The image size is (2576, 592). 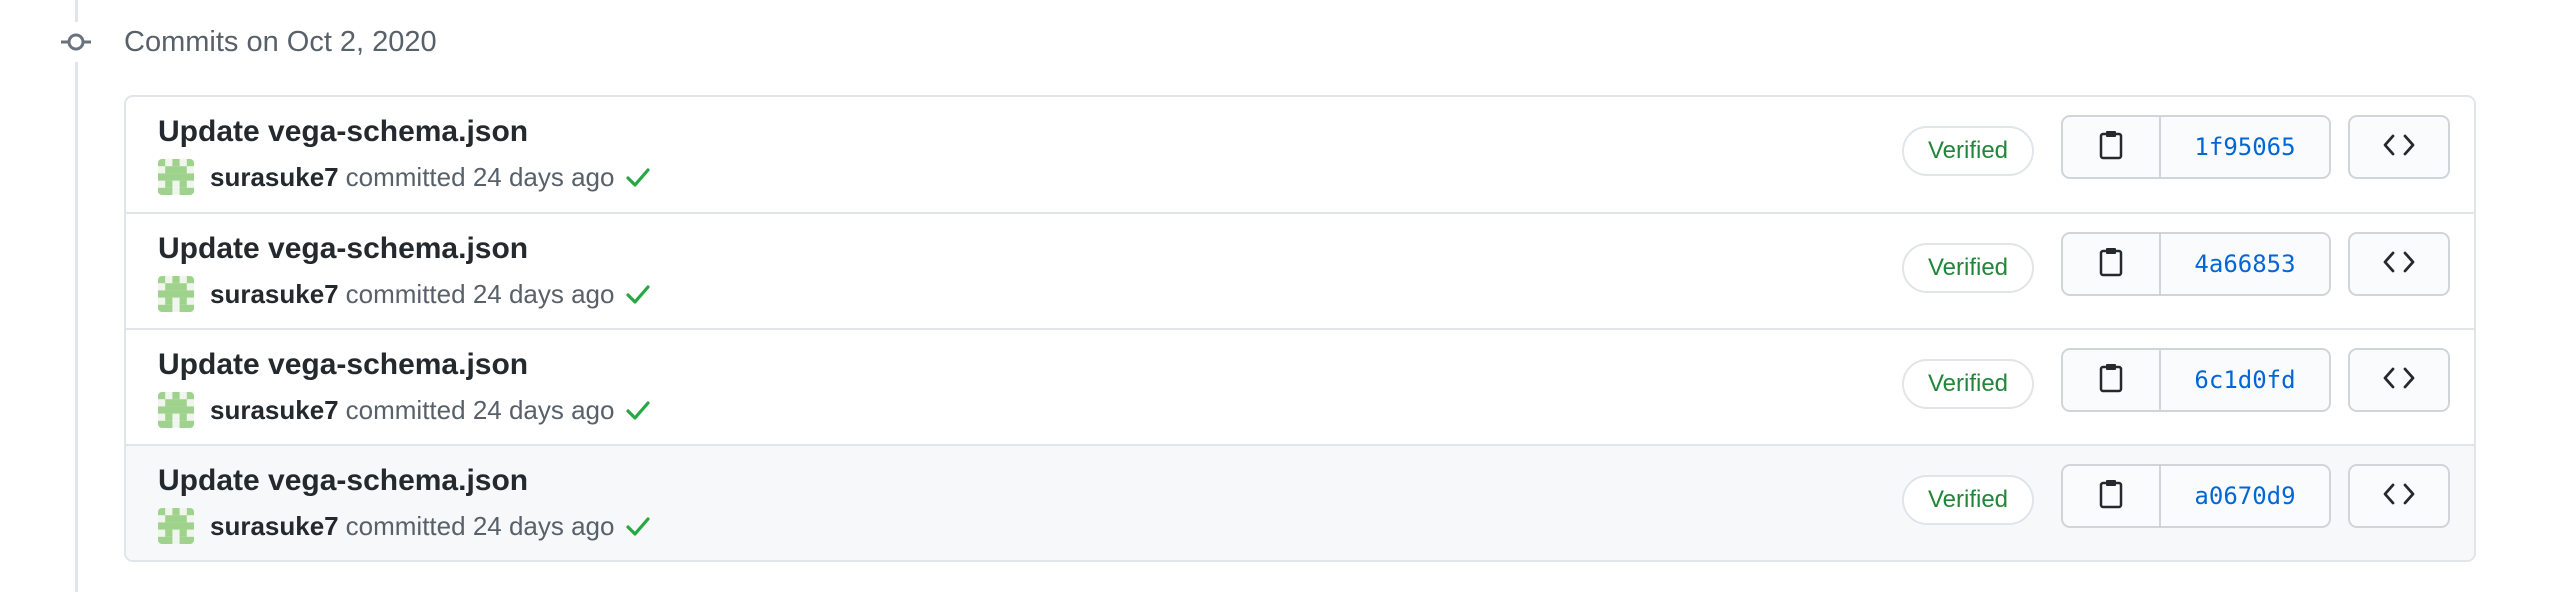 What do you see at coordinates (76, 42) in the screenshot?
I see `git-commit-icon` at bounding box center [76, 42].